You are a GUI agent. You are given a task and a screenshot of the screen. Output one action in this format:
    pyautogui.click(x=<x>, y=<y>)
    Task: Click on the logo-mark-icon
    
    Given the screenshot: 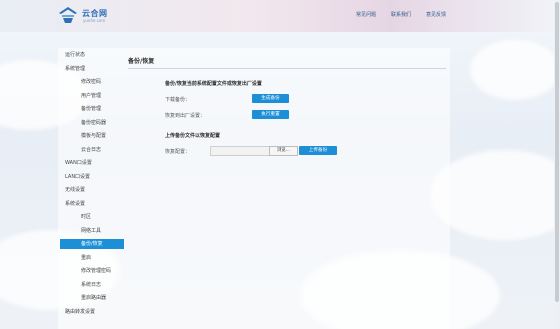 What is the action you would take?
    pyautogui.click(x=68, y=15)
    